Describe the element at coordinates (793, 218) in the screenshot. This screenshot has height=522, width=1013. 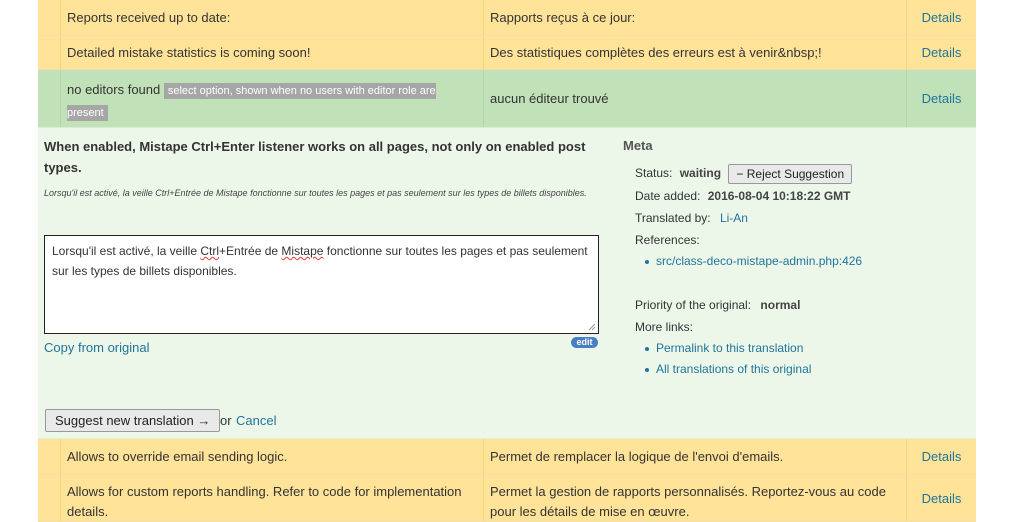
I see `meta-translator: Translated by: Li-An` at that location.